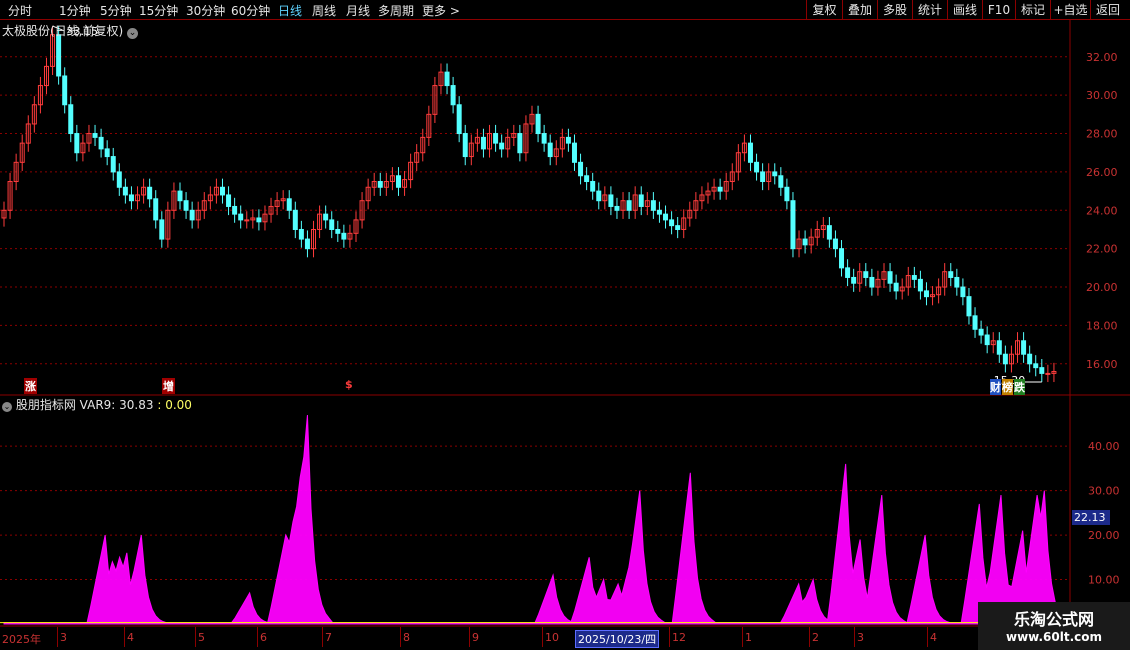 This screenshot has height=650, width=1130. I want to click on signal-cai: 财, so click(995, 387).